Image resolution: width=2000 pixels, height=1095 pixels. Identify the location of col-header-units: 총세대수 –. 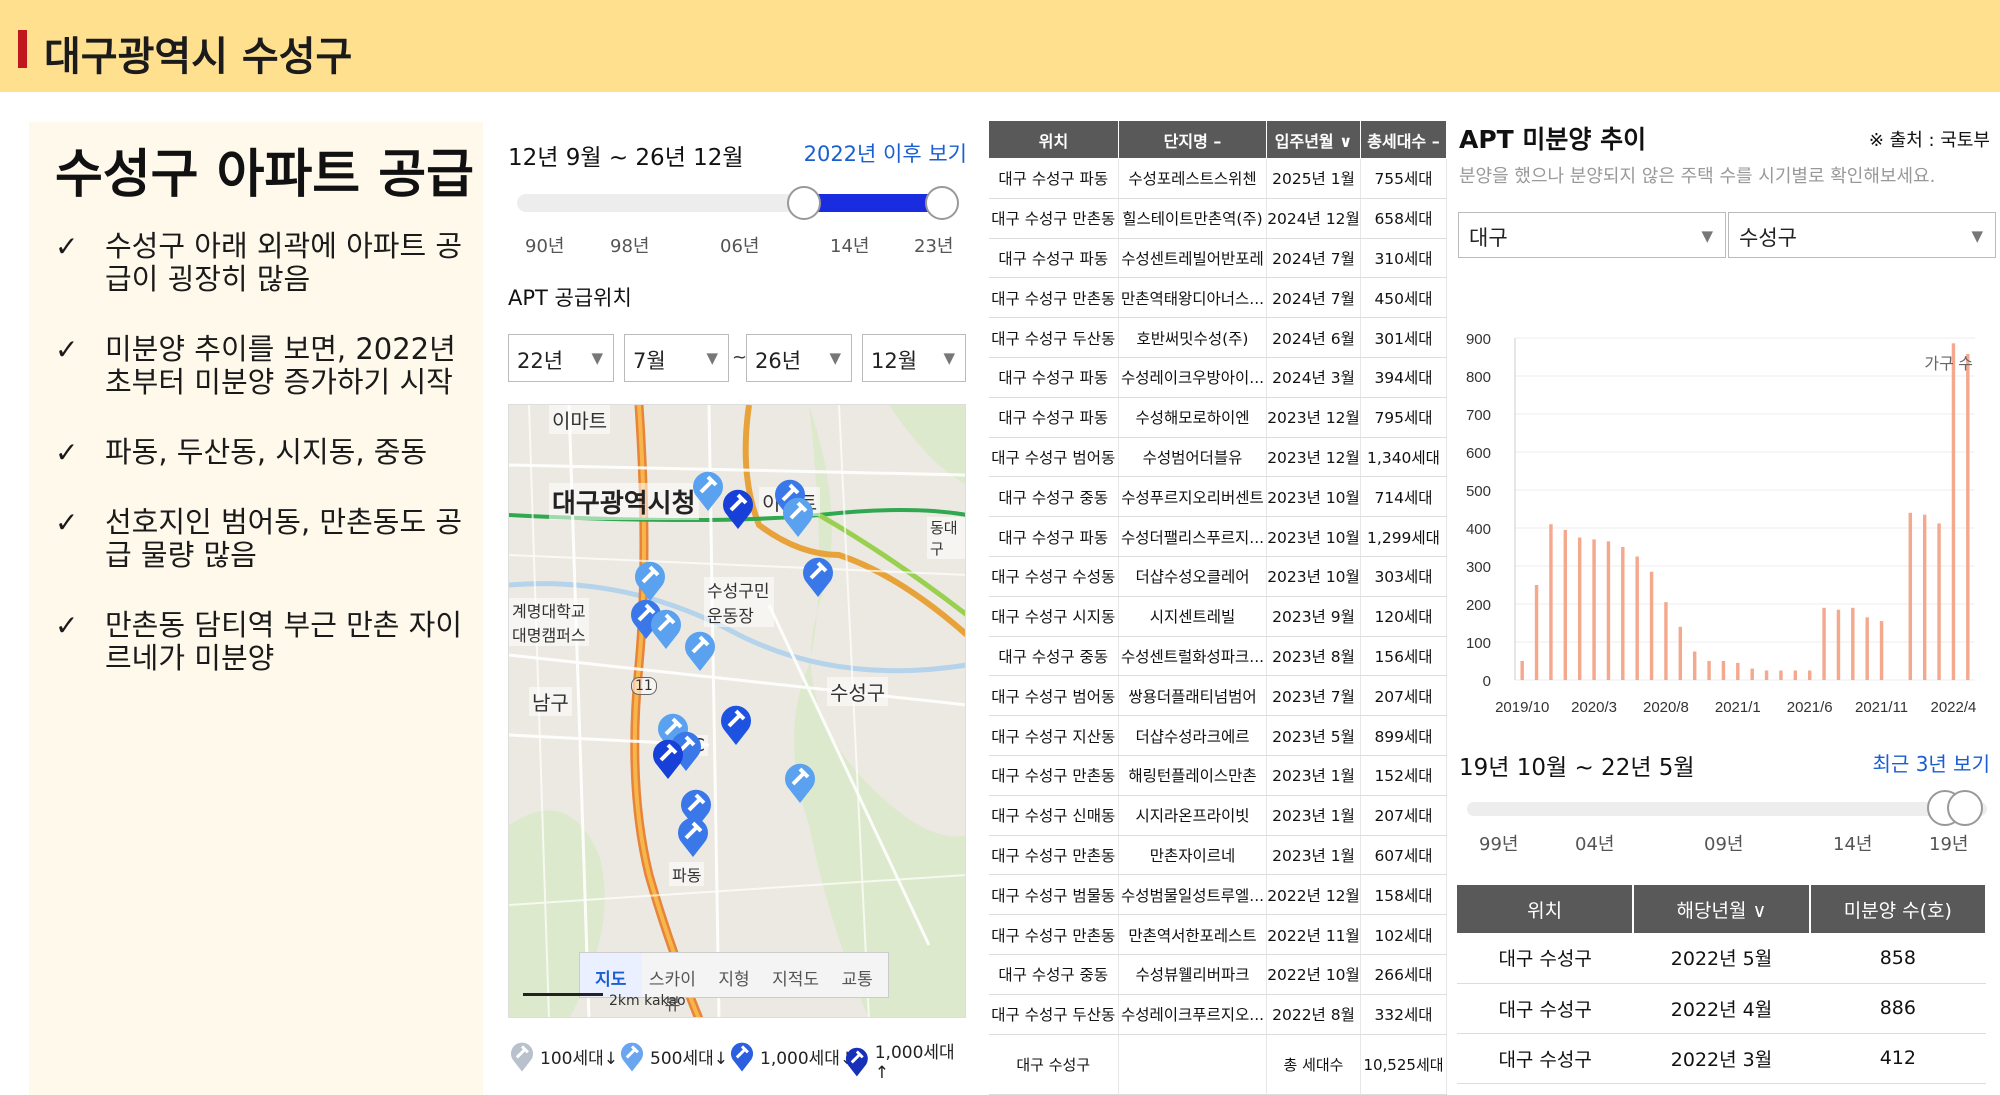
(1403, 139).